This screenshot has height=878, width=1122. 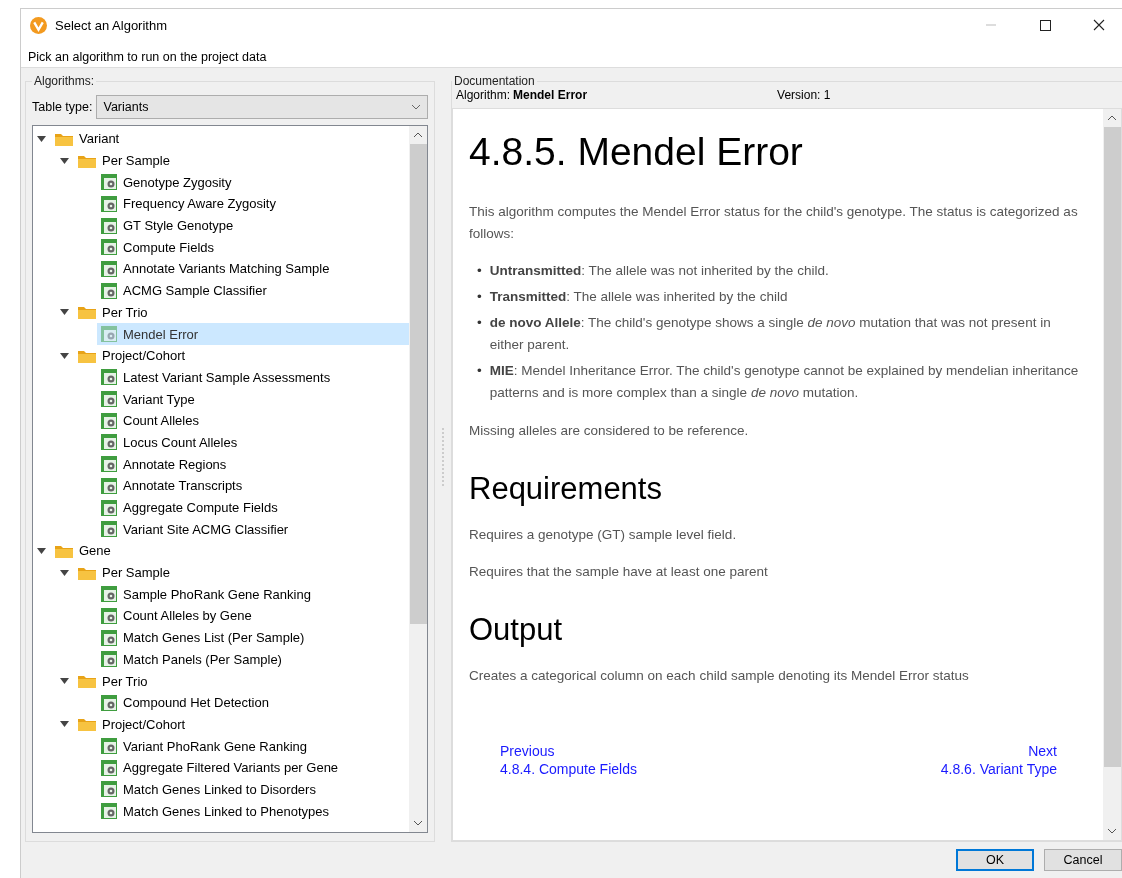 I want to click on tree-item: Match Genes List (Per Sample), so click(x=253, y=637).